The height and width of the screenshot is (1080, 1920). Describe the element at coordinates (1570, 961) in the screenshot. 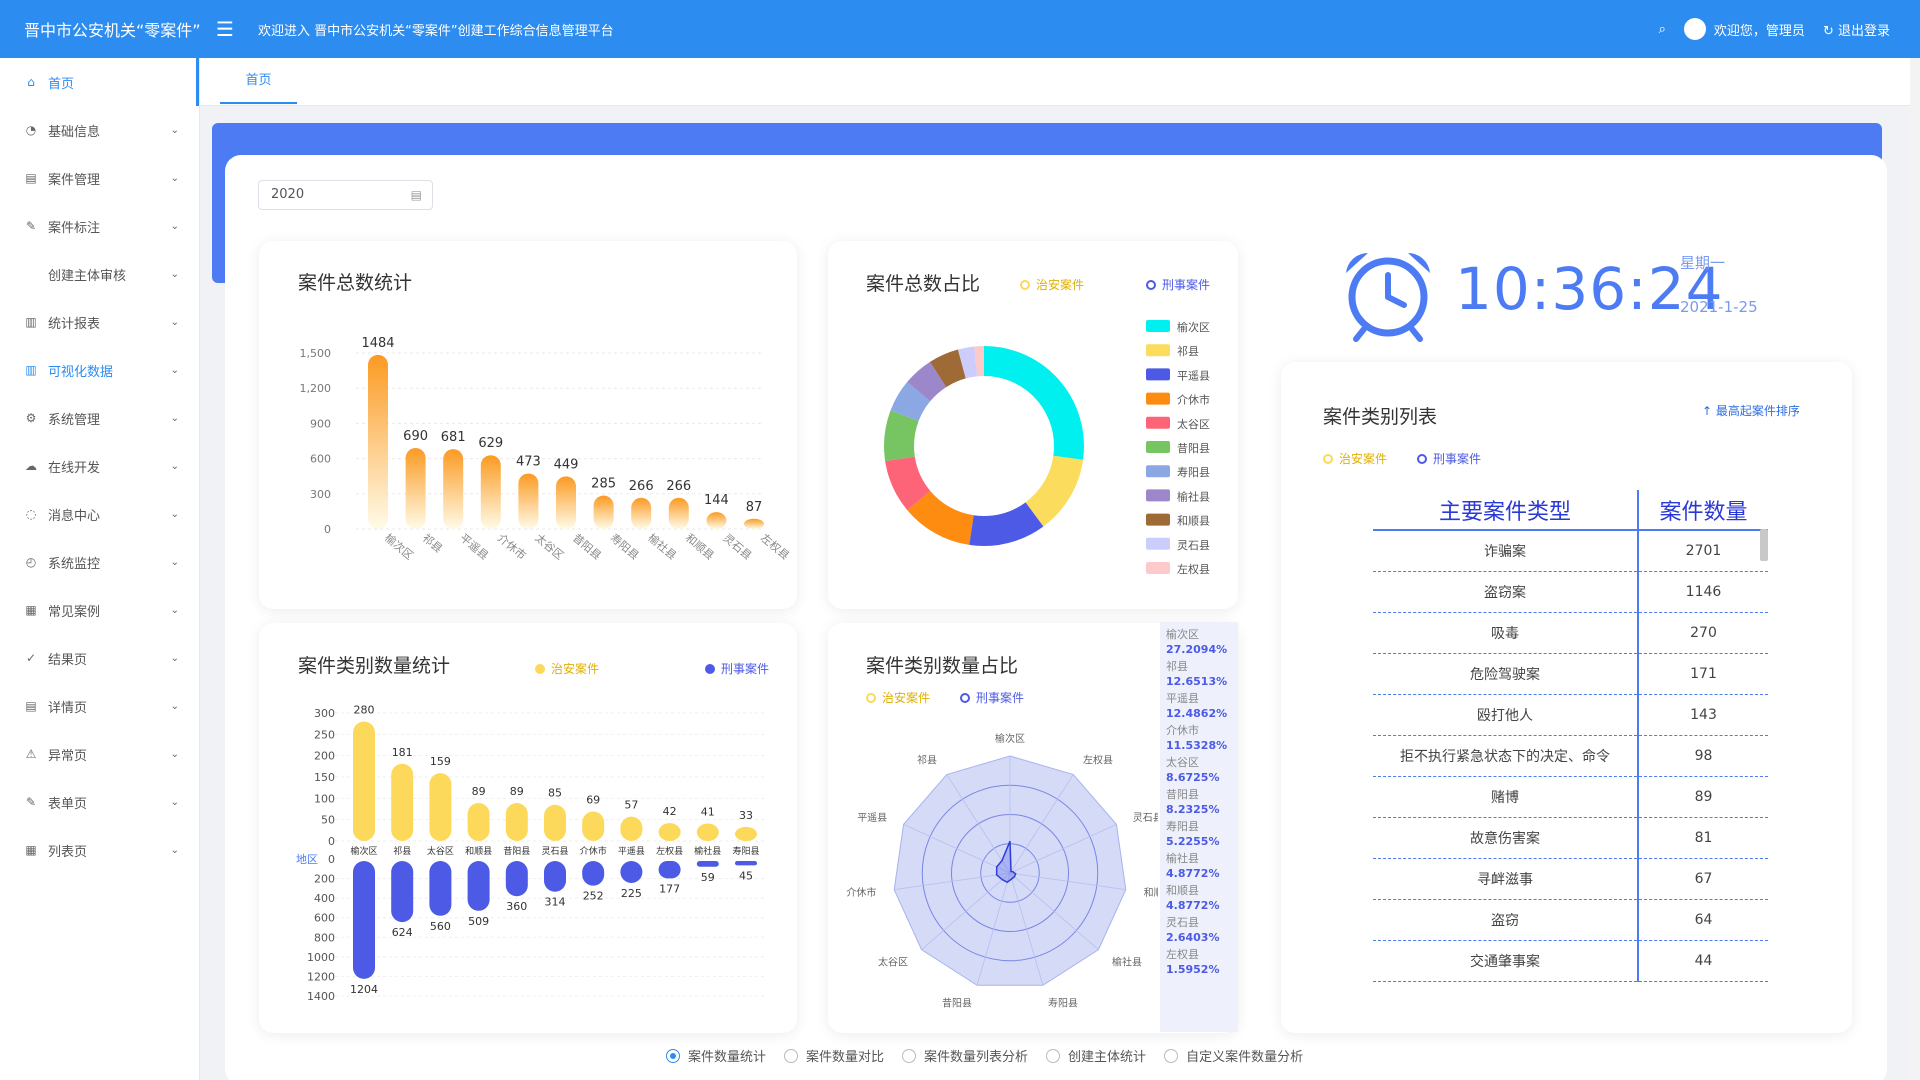

I see `table-row: 交通肇事案 44` at that location.